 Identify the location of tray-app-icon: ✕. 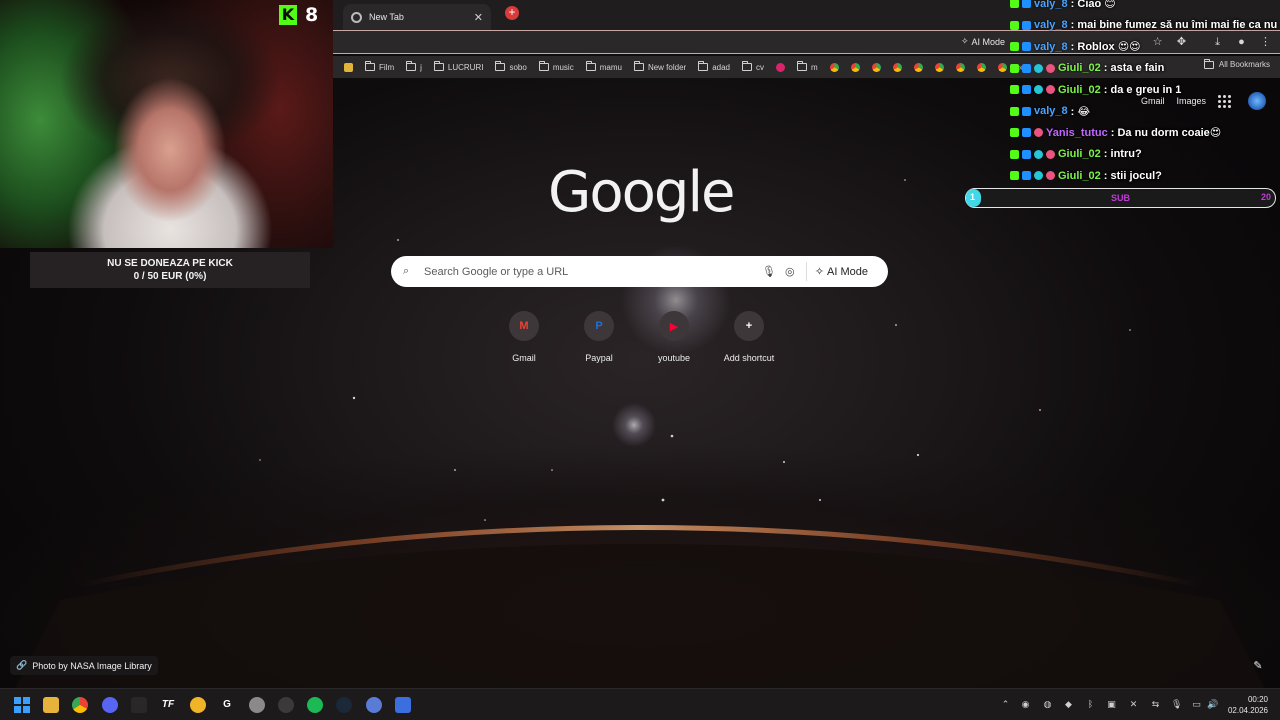
(1133, 704).